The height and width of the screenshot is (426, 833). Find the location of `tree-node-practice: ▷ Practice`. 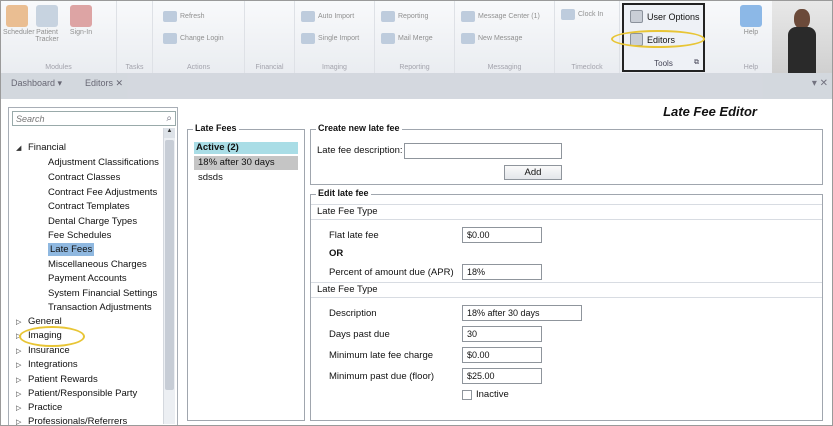

tree-node-practice: ▷ Practice is located at coordinates (39, 407).